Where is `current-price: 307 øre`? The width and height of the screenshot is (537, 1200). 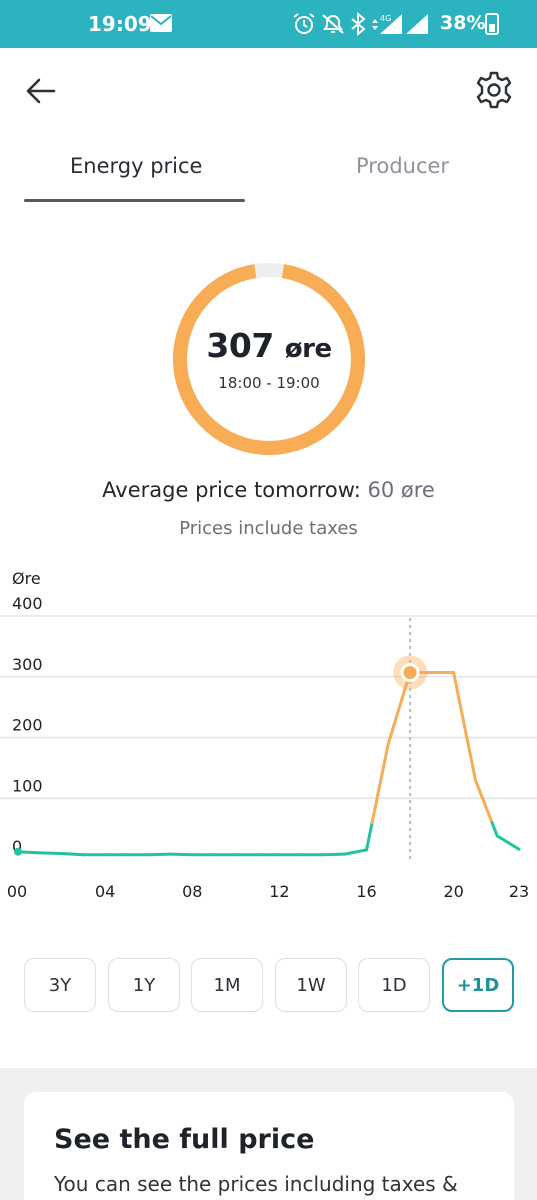
current-price: 307 øre is located at coordinates (269, 345).